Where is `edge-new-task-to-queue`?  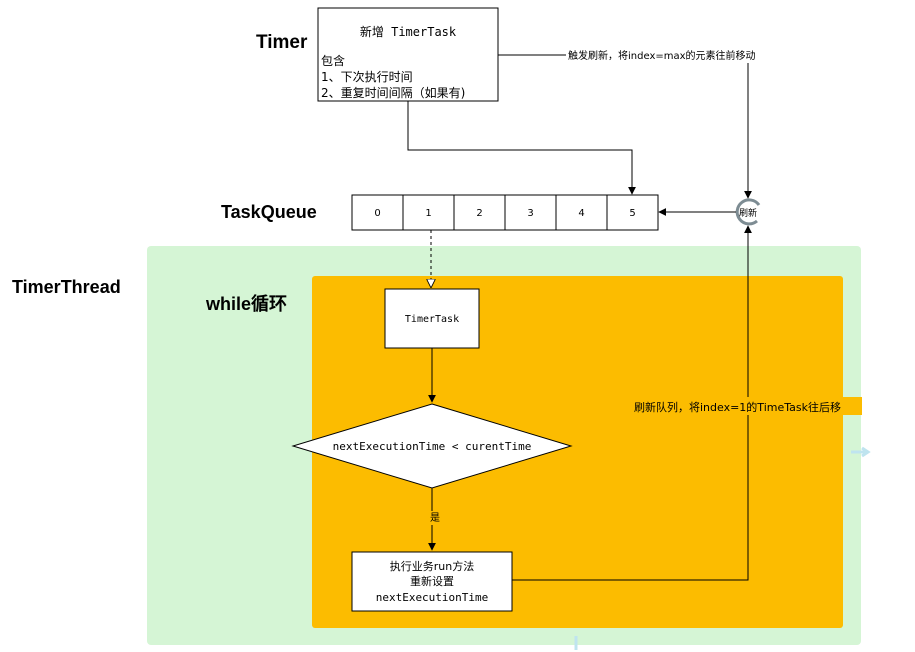 edge-new-task-to-queue is located at coordinates (521, 148).